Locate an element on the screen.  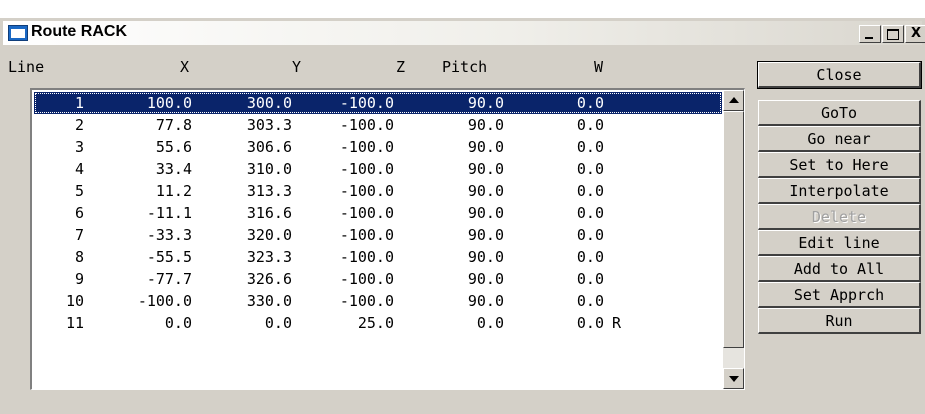
cell-y: 330.0 is located at coordinates (269, 301).